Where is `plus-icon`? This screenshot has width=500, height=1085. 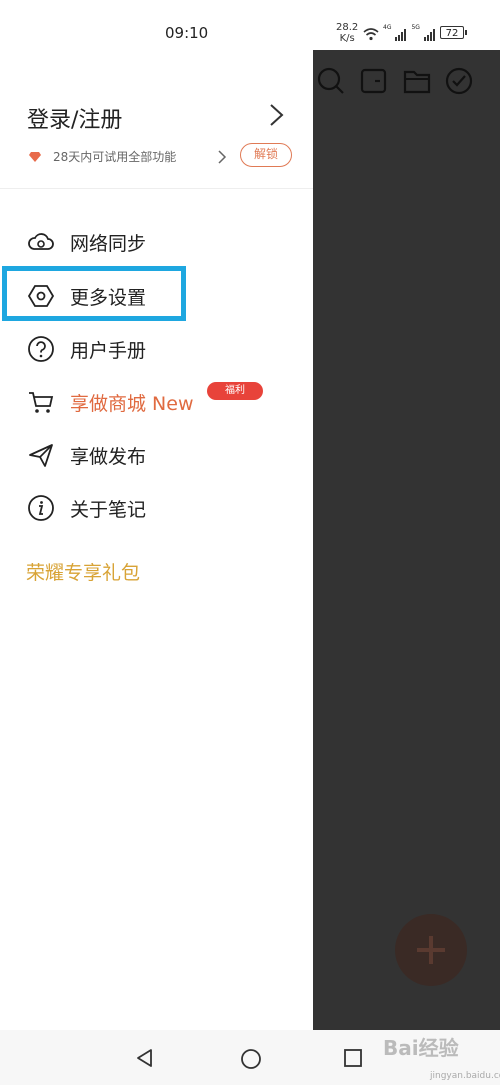
plus-icon is located at coordinates (431, 950).